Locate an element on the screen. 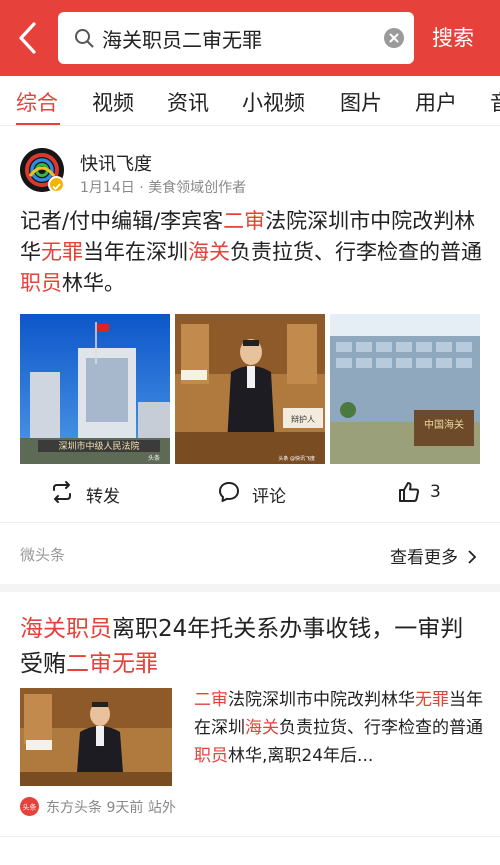  headline-text: 负责拉货、行李检查的普通 is located at coordinates (356, 252).